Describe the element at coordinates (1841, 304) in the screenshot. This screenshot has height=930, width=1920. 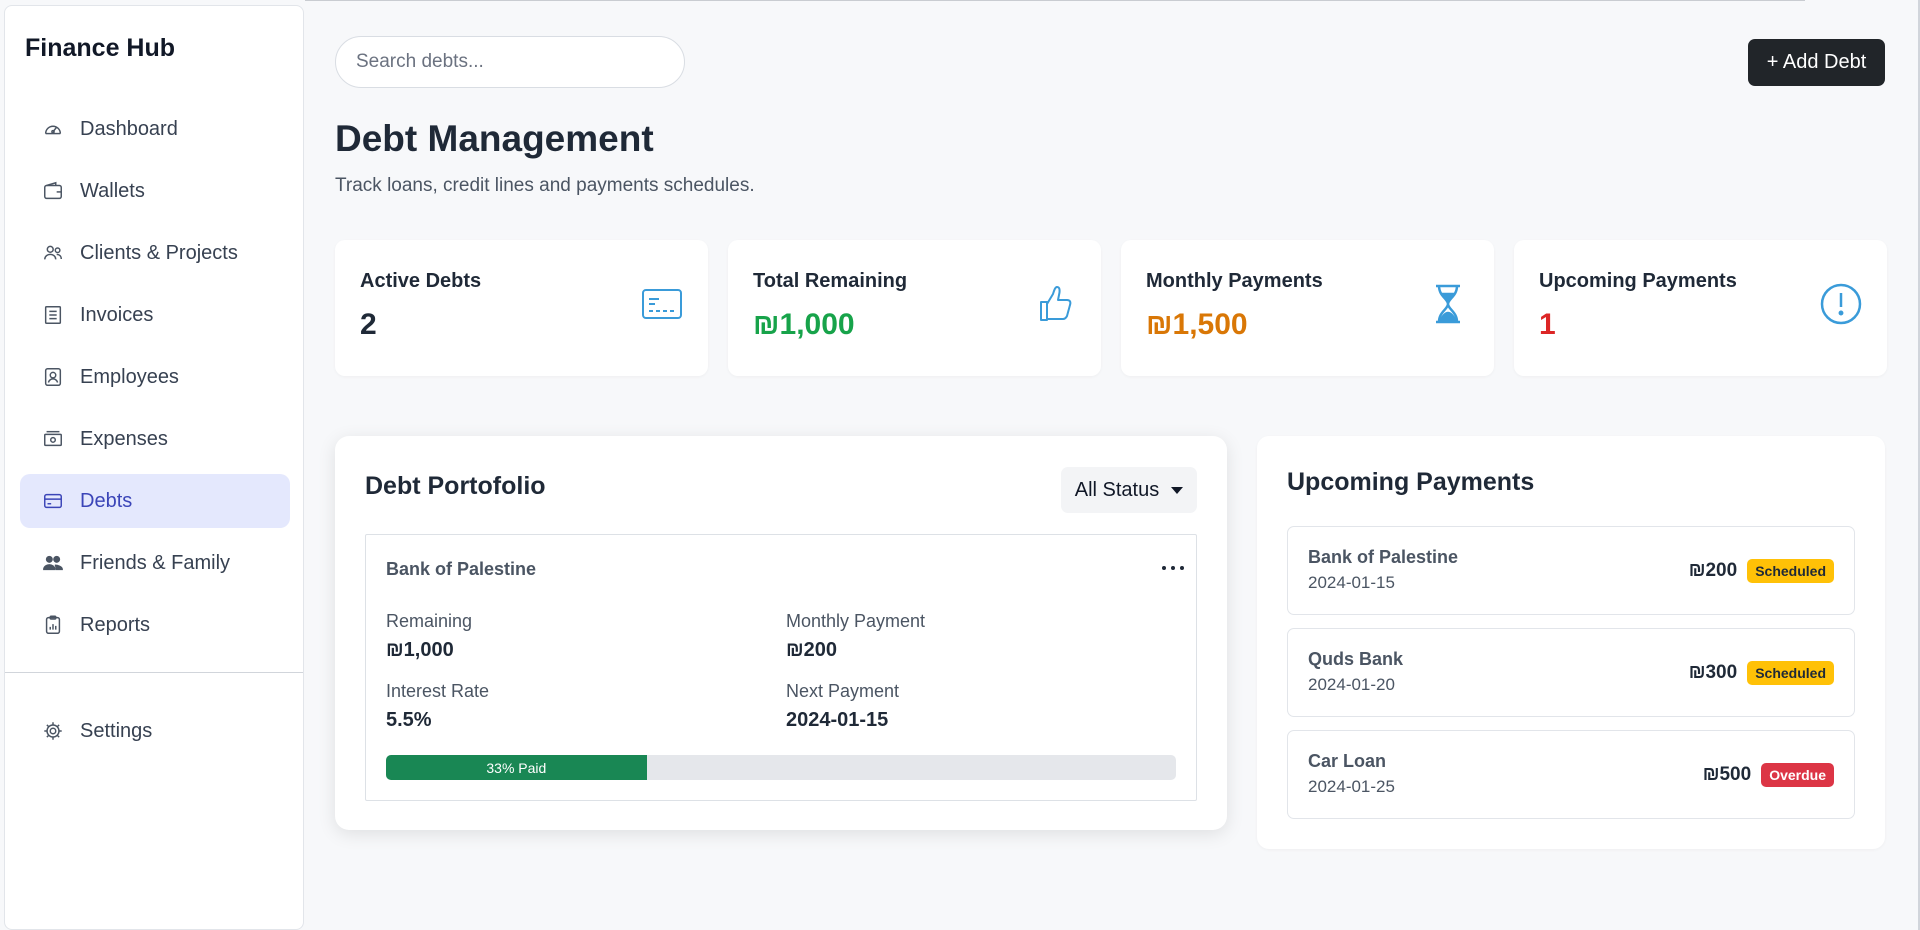
I see `exclamation-circle-icon` at that location.